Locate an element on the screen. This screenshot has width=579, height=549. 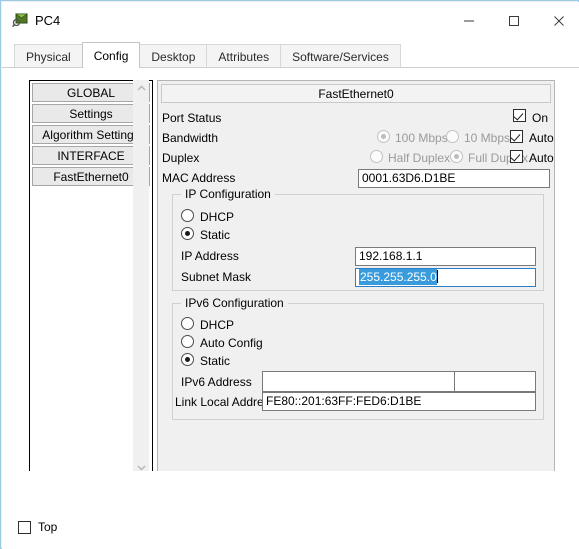
ipv6-prefix-input is located at coordinates (495, 381).